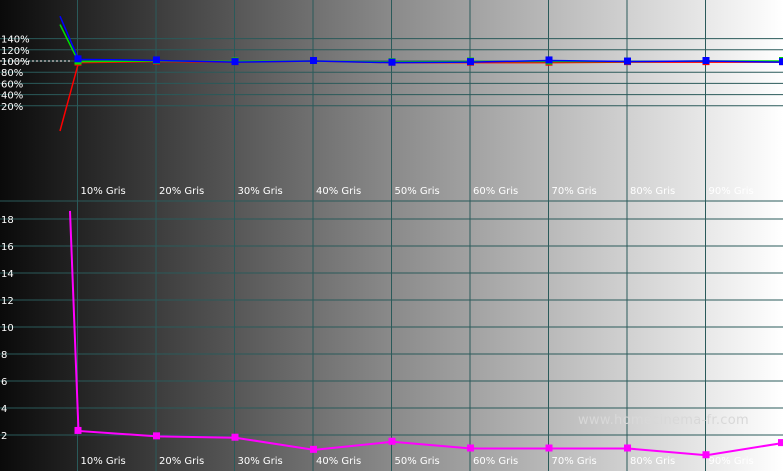 The height and width of the screenshot is (471, 783). Describe the element at coordinates (181, 461) in the screenshot. I see `bottom-x-tick-label: 20% Gris` at that location.